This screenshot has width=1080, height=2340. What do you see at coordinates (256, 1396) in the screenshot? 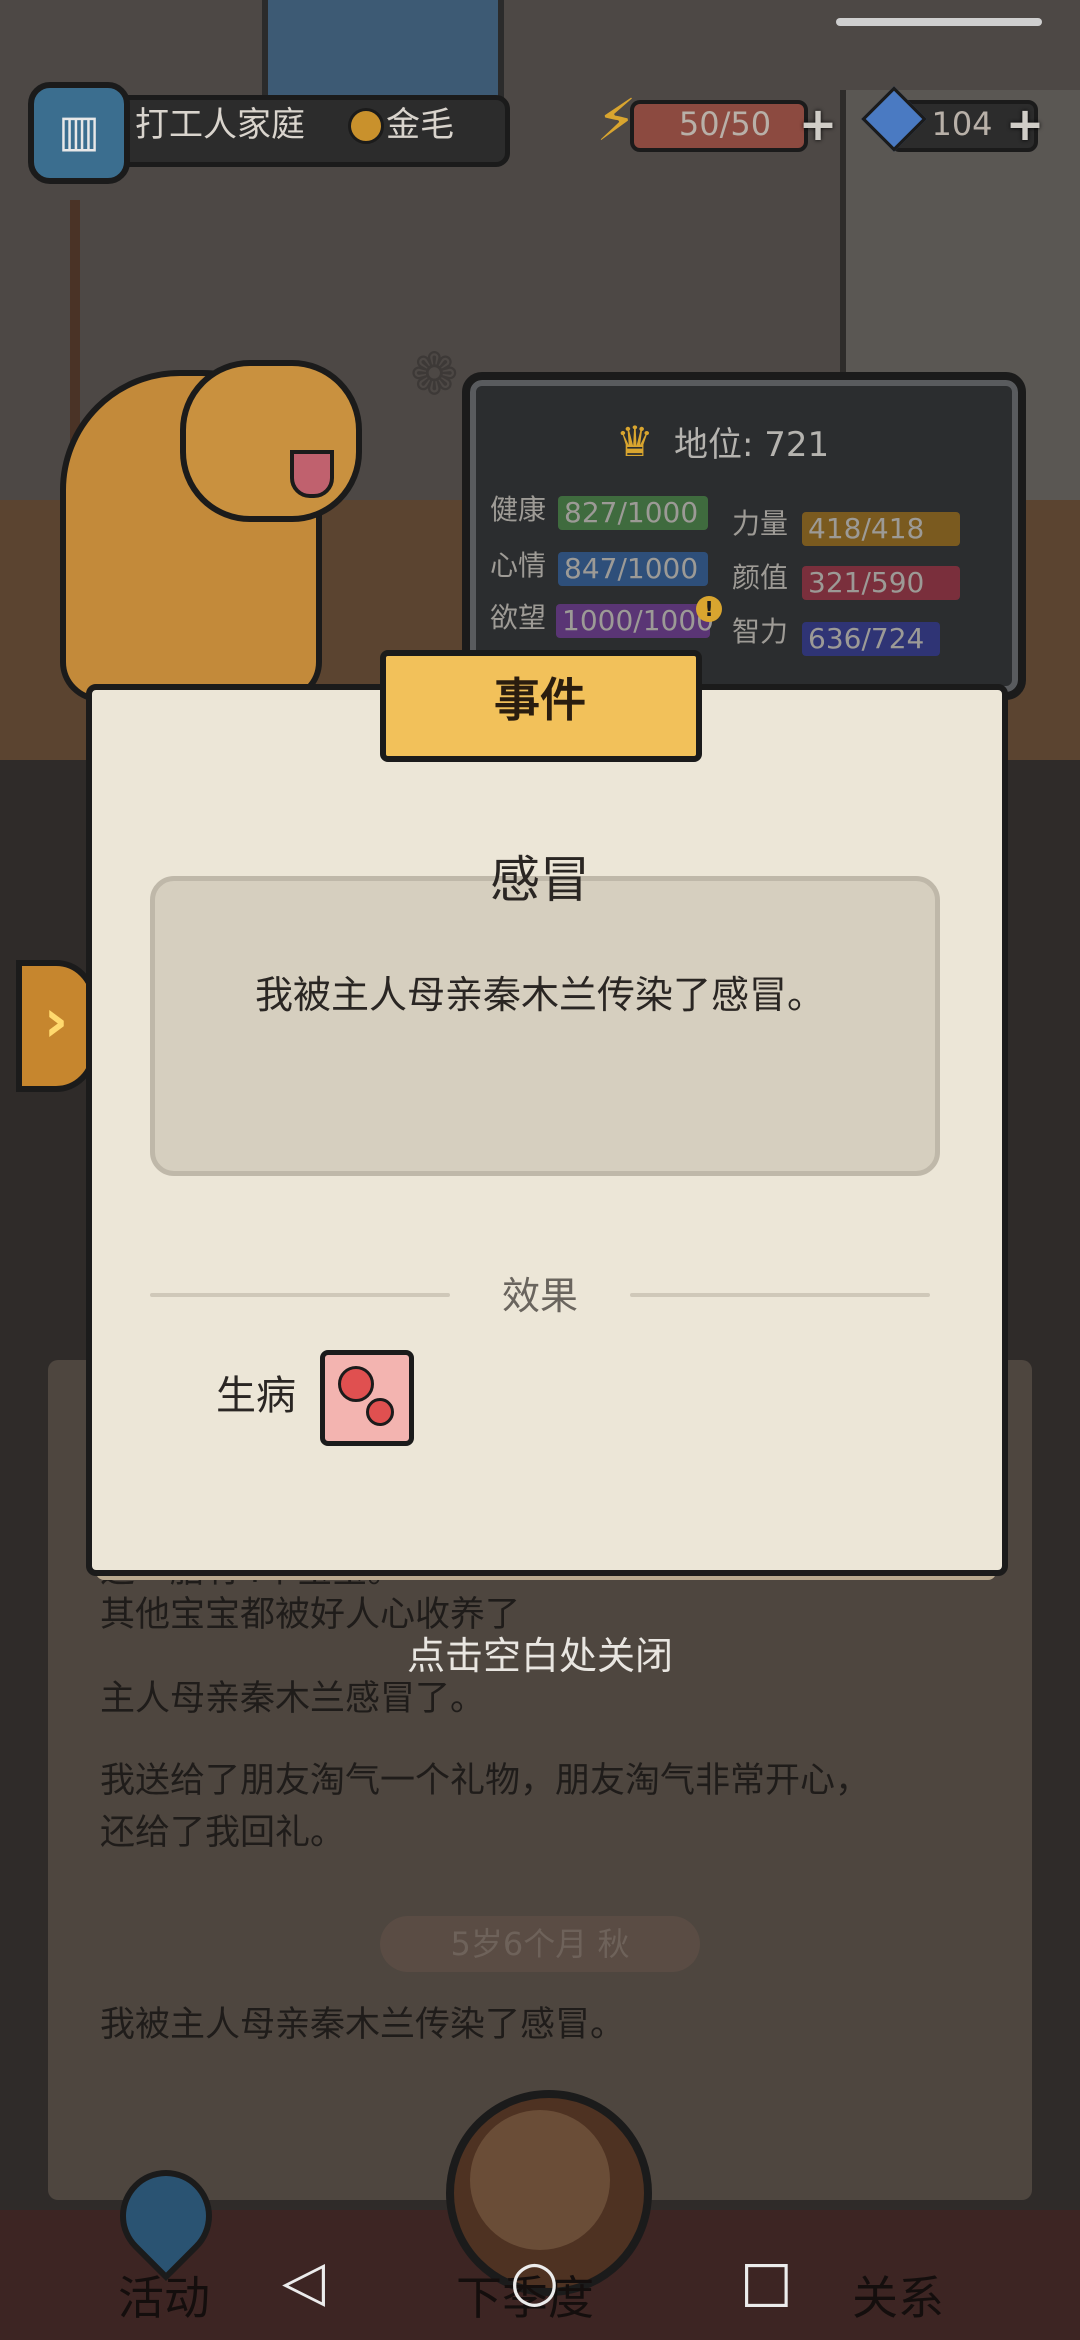
I see `effect-name: 生病` at bounding box center [256, 1396].